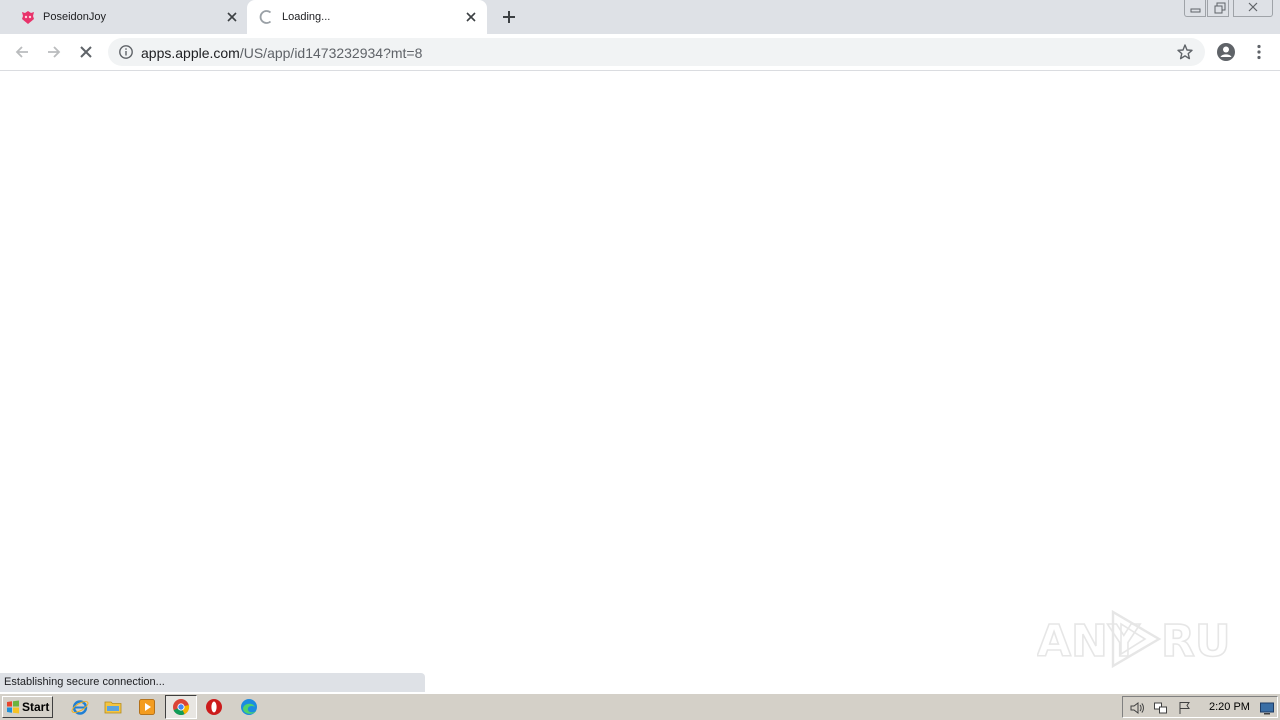  I want to click on url-path: /US/app/id1473232934?mt=8, so click(331, 53).